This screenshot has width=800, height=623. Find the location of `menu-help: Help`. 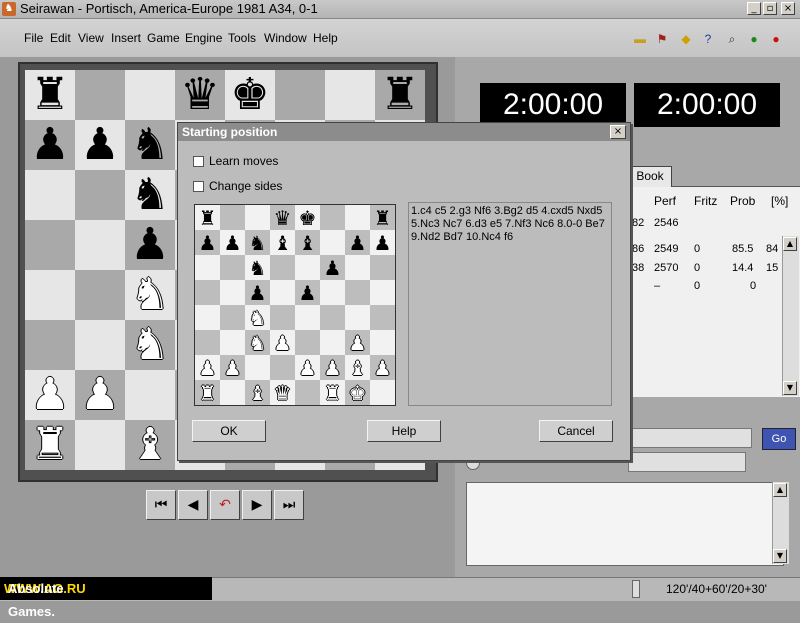

menu-help: Help is located at coordinates (325, 38).